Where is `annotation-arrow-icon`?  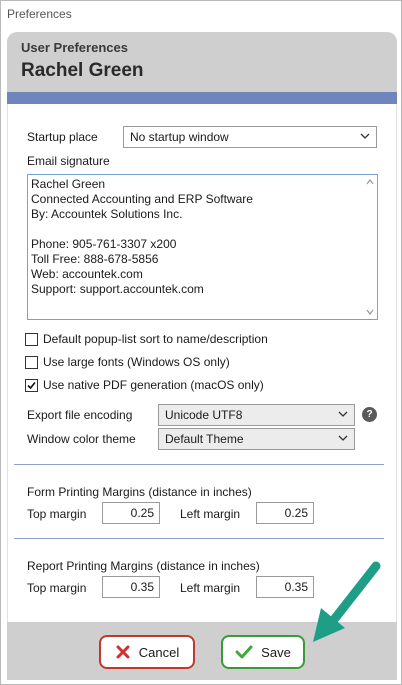
annotation-arrow-icon is located at coordinates (347, 601).